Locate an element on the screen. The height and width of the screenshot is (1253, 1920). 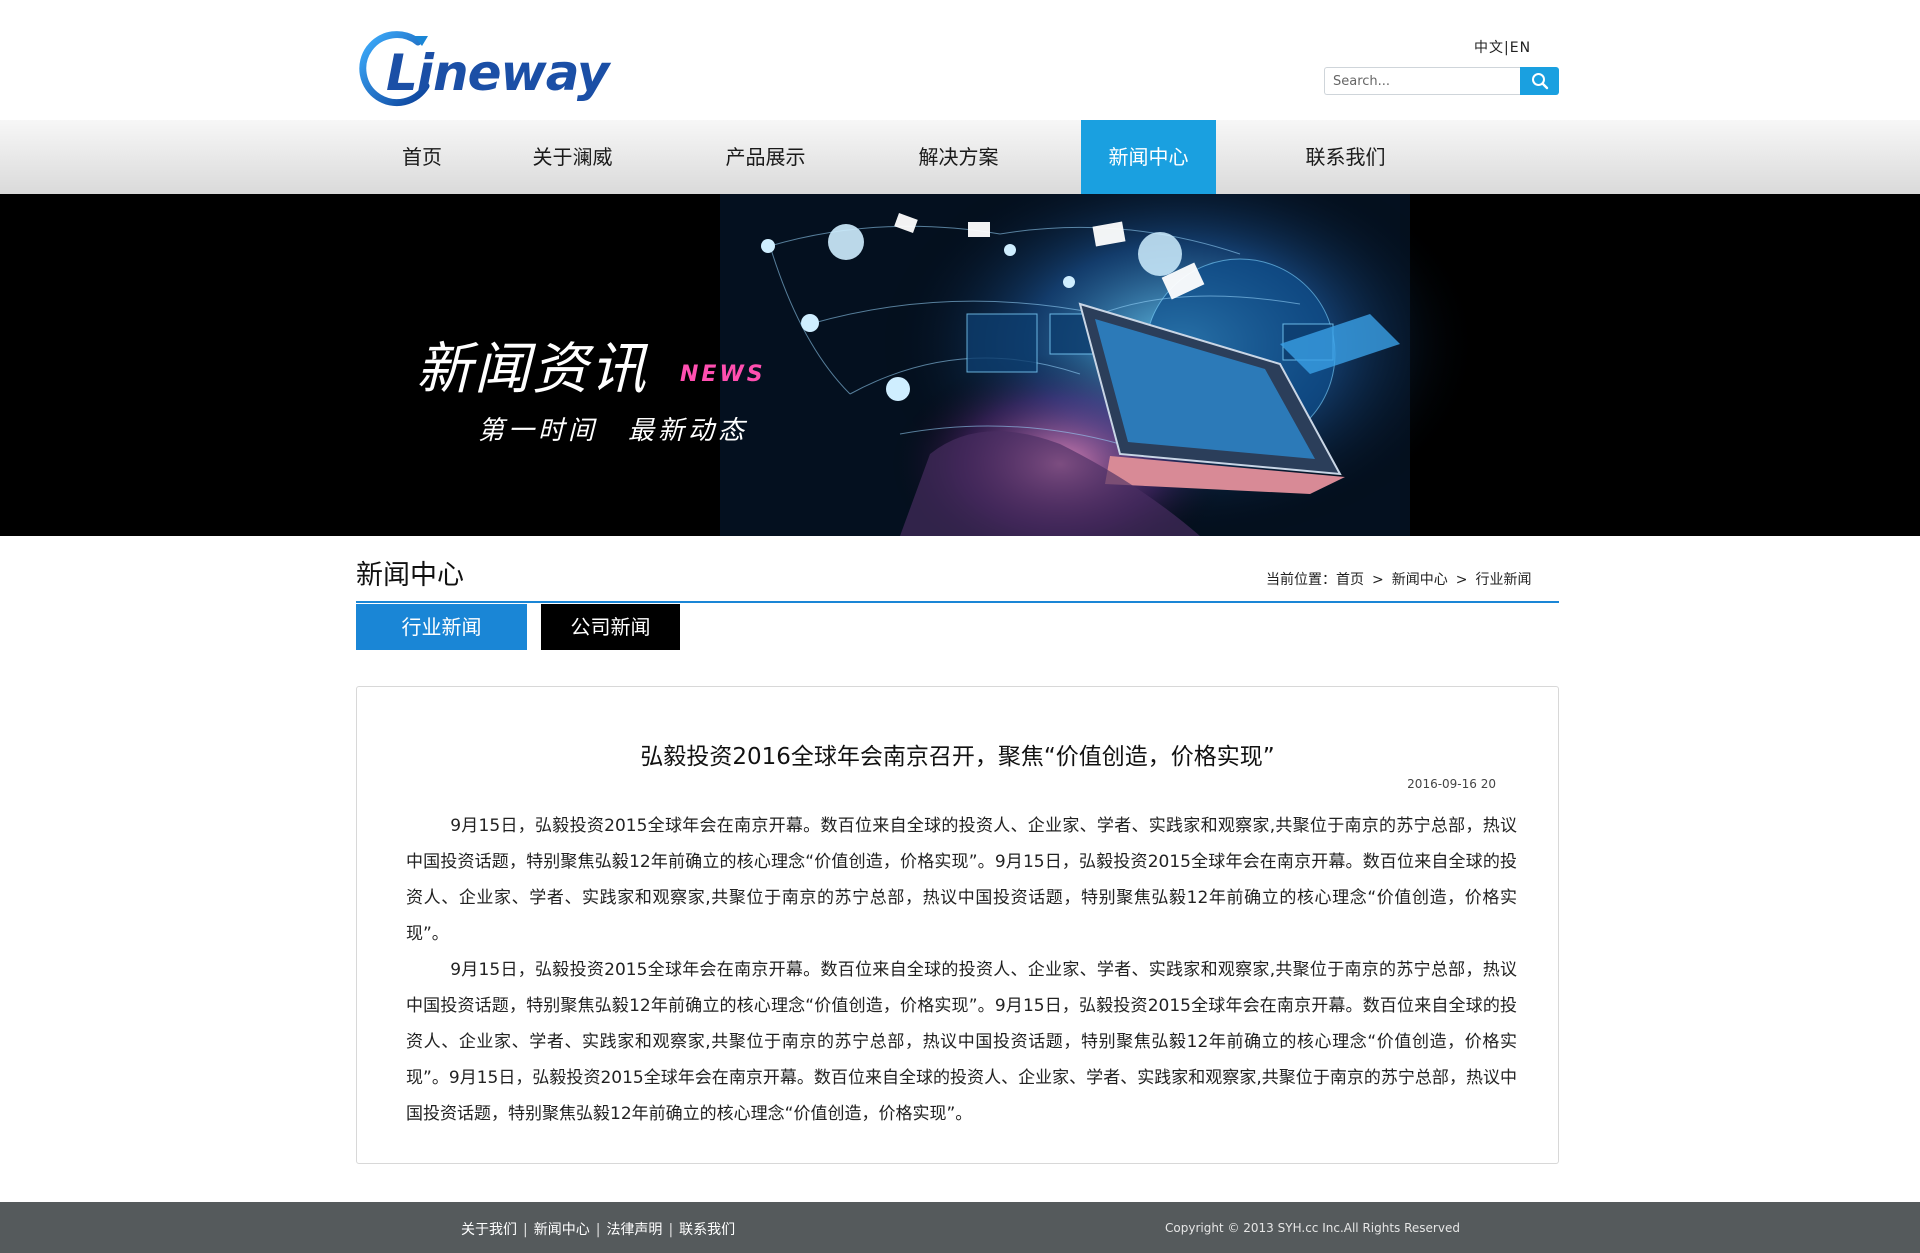
search-box is located at coordinates (1441, 81).